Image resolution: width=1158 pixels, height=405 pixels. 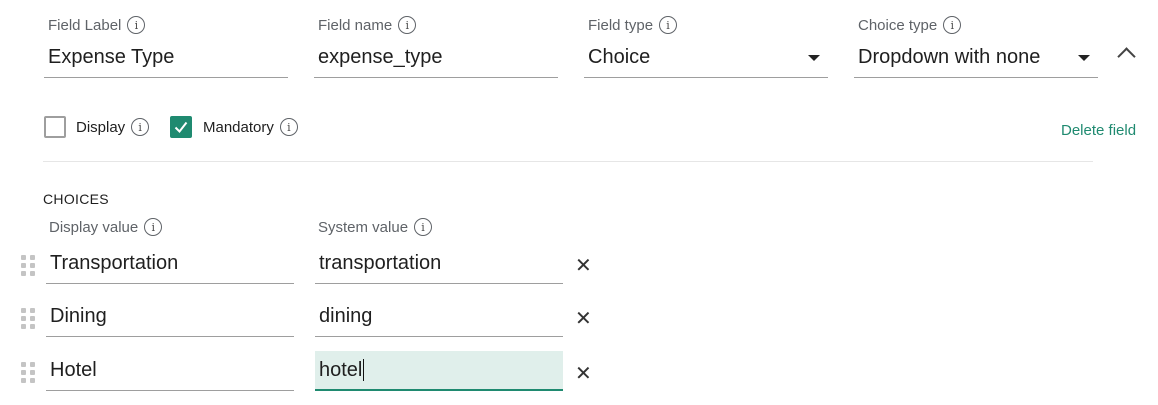 I want to click on field-type-select: Choice, so click(x=706, y=58).